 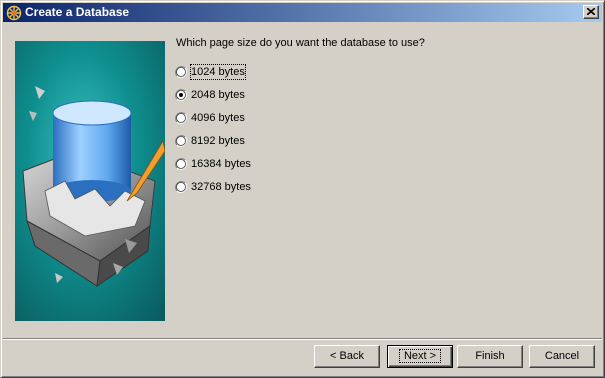 I want to click on radio-label: 32768 bytes, so click(x=221, y=187).